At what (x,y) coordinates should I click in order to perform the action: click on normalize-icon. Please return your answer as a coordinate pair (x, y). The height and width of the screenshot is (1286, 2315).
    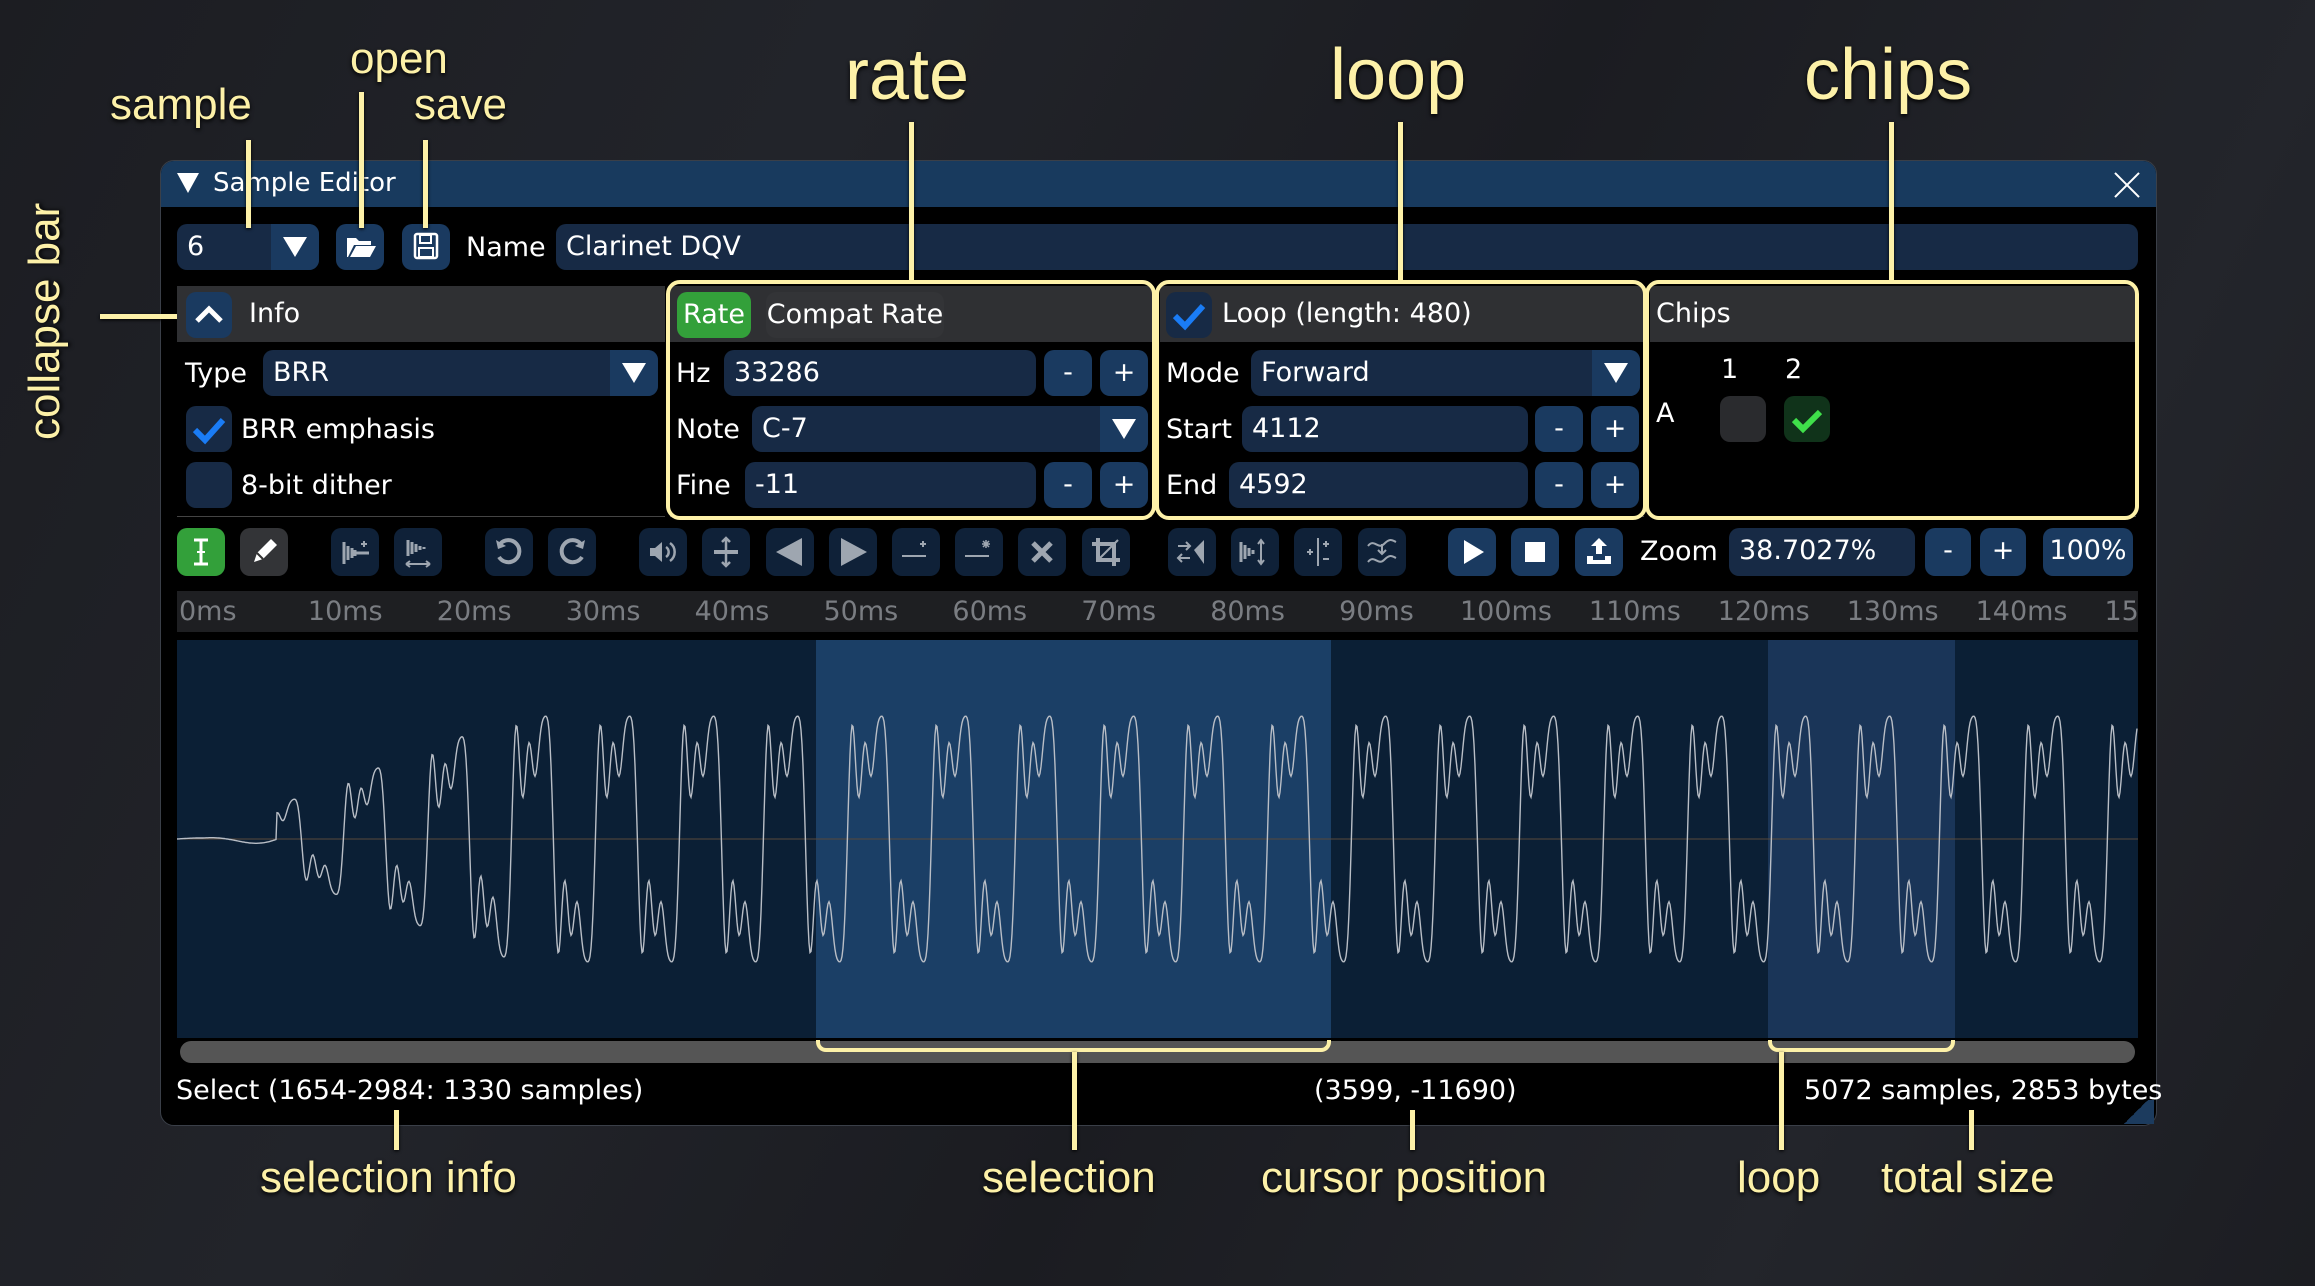
    Looking at the image, I should click on (726, 552).